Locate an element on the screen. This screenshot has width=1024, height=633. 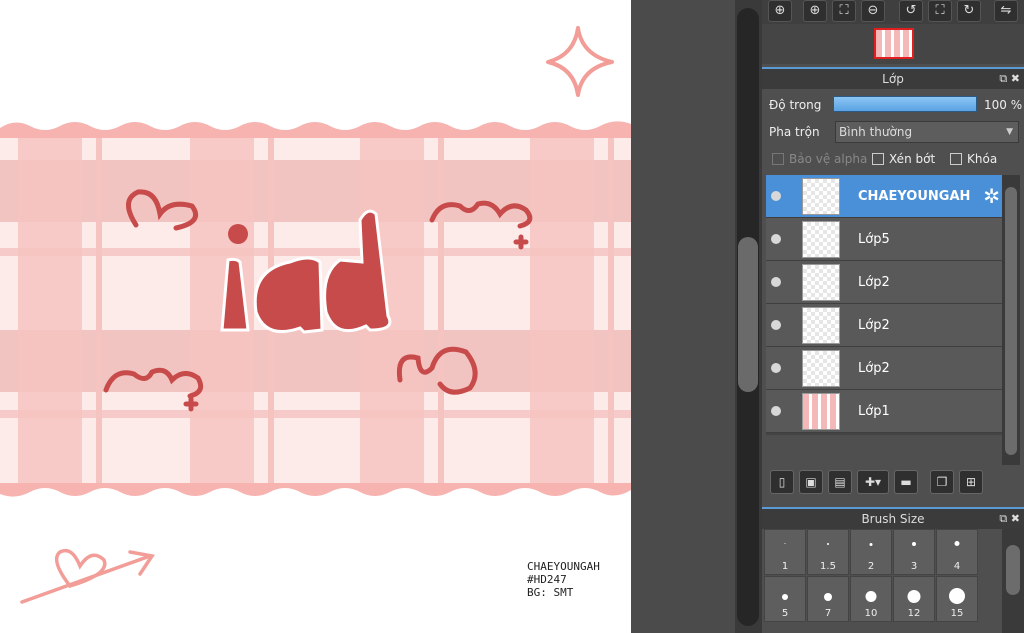
layer-row: Lớp5 is located at coordinates (884, 239).